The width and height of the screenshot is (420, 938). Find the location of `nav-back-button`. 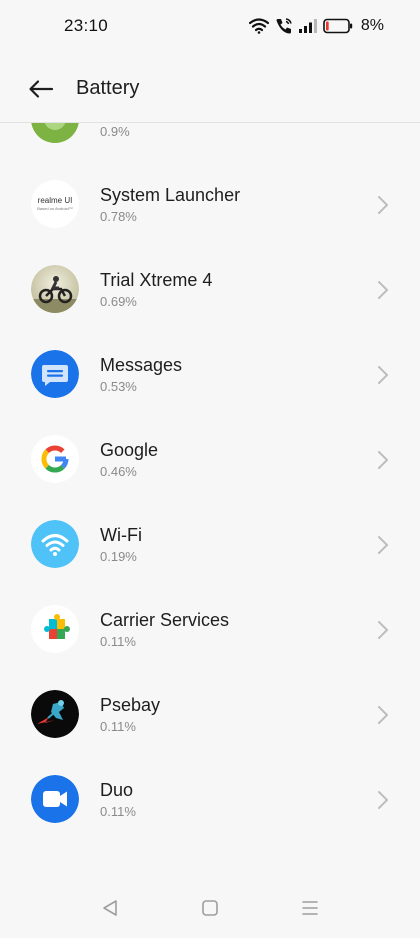

nav-back-button is located at coordinates (110, 908).